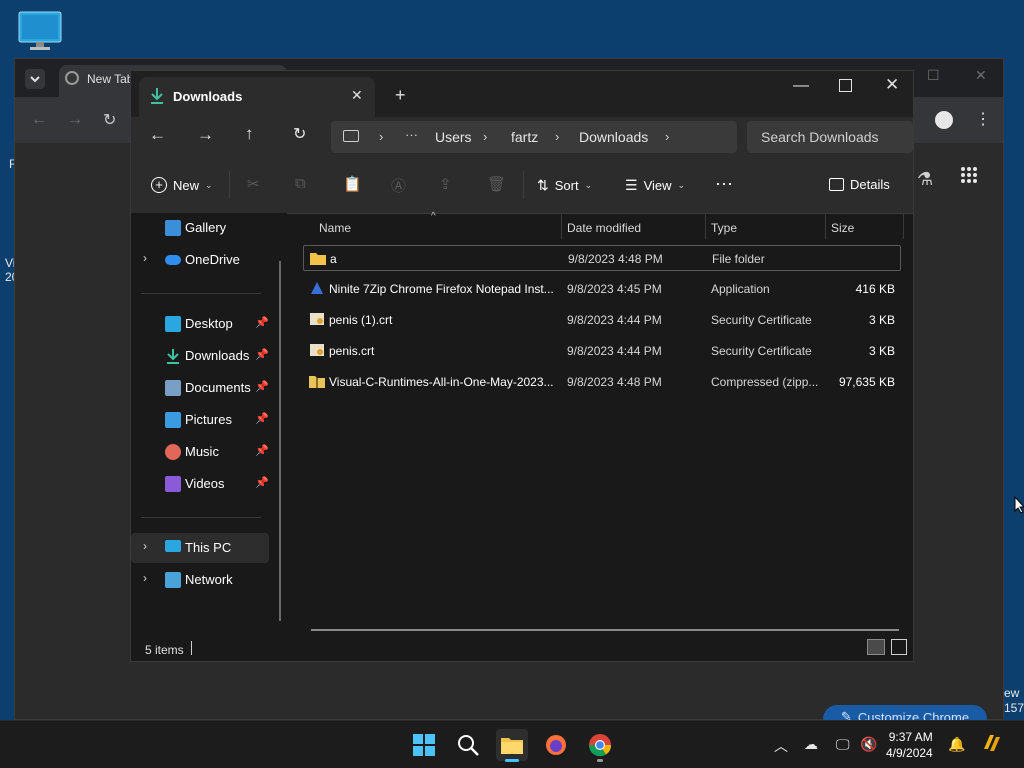 This screenshot has height=768, width=1024. What do you see at coordinates (257, 97) in the screenshot?
I see `explorer-tab-downloads: Downloads ✕` at bounding box center [257, 97].